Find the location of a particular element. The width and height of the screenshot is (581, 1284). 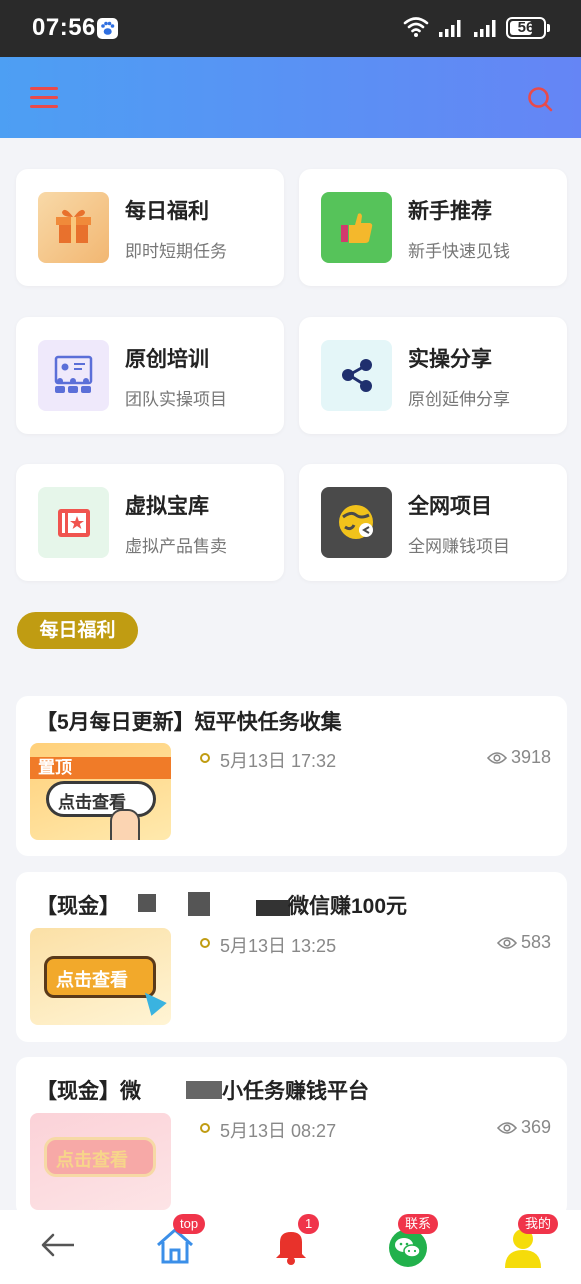

article-date: 5月13日 08:27 is located at coordinates (278, 1131).